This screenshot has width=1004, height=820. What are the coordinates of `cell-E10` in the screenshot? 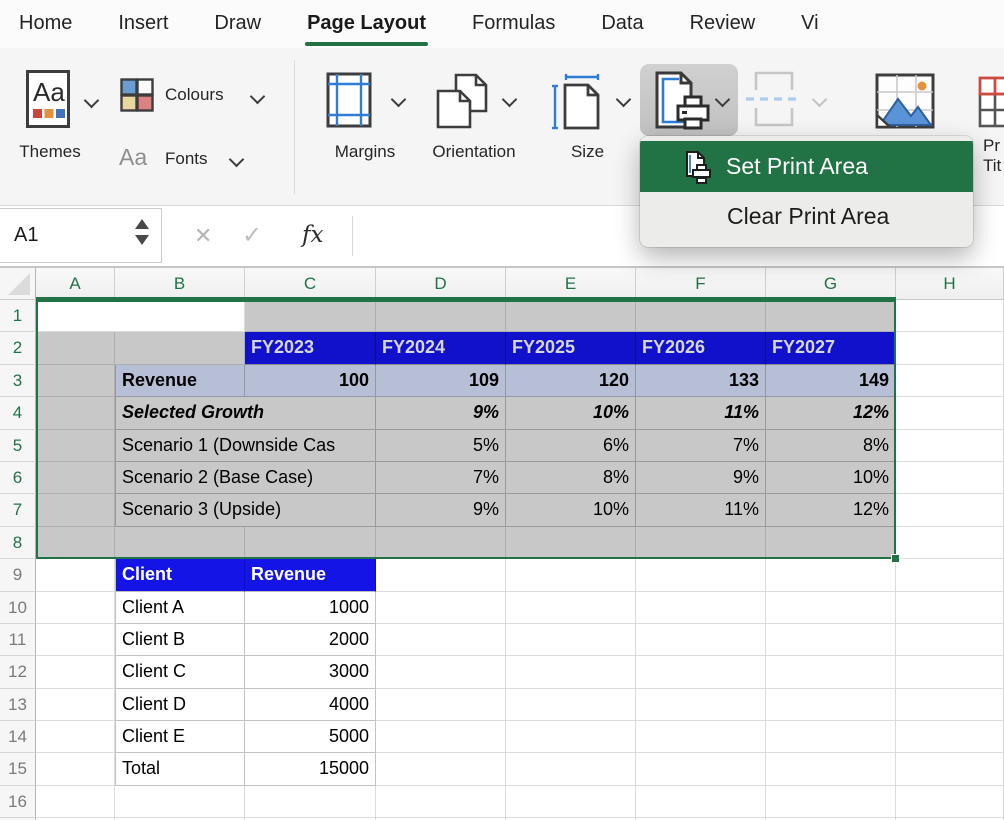 It's located at (571, 607).